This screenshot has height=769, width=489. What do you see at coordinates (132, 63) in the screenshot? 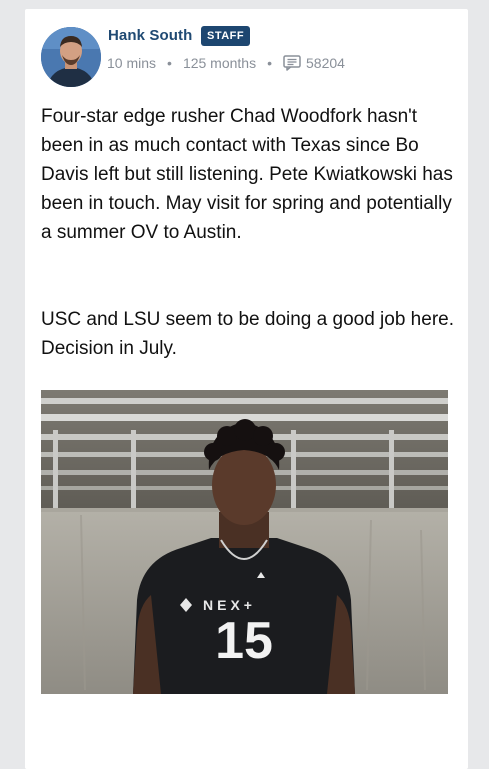
I see `post-time: 10 mins` at bounding box center [132, 63].